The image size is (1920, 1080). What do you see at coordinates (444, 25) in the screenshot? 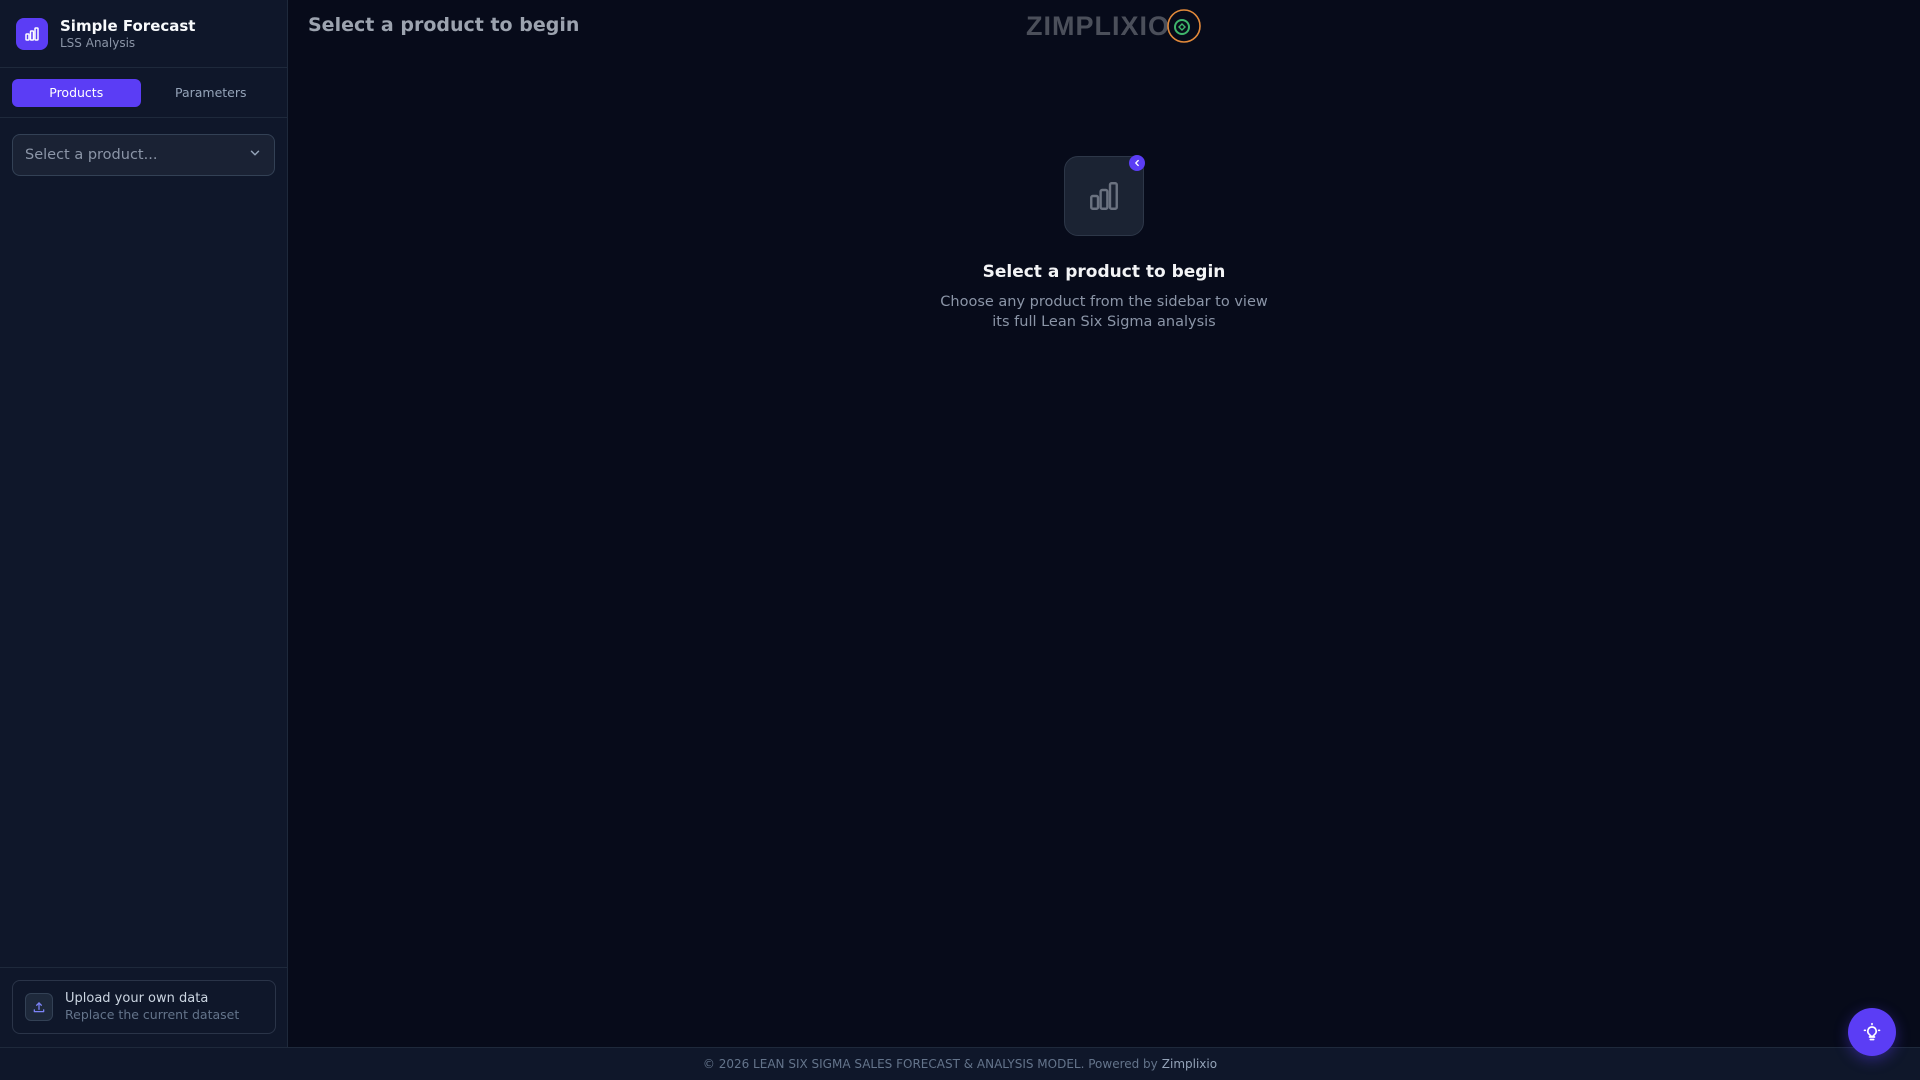
I see `page-title: Select a product to begin` at bounding box center [444, 25].